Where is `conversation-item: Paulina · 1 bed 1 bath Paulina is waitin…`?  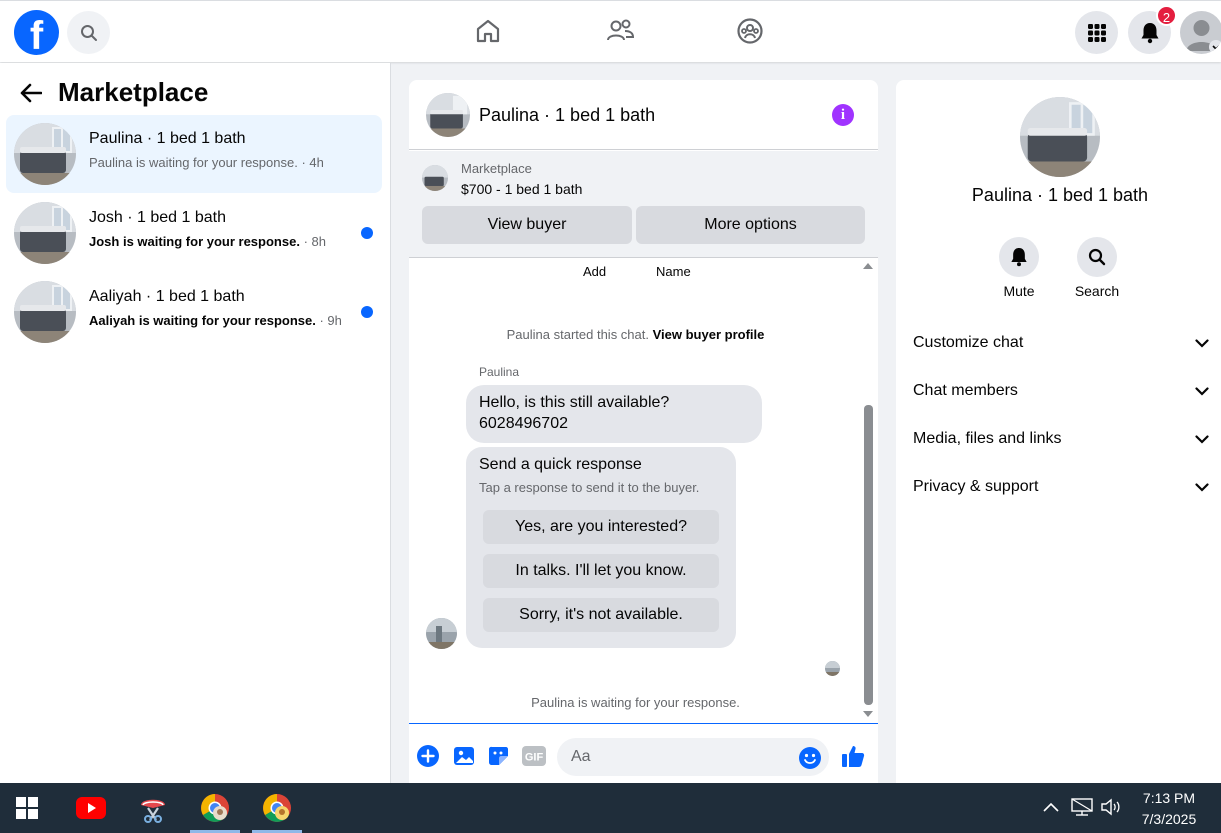 conversation-item: Paulina · 1 bed 1 bath Paulina is waitin… is located at coordinates (194, 154).